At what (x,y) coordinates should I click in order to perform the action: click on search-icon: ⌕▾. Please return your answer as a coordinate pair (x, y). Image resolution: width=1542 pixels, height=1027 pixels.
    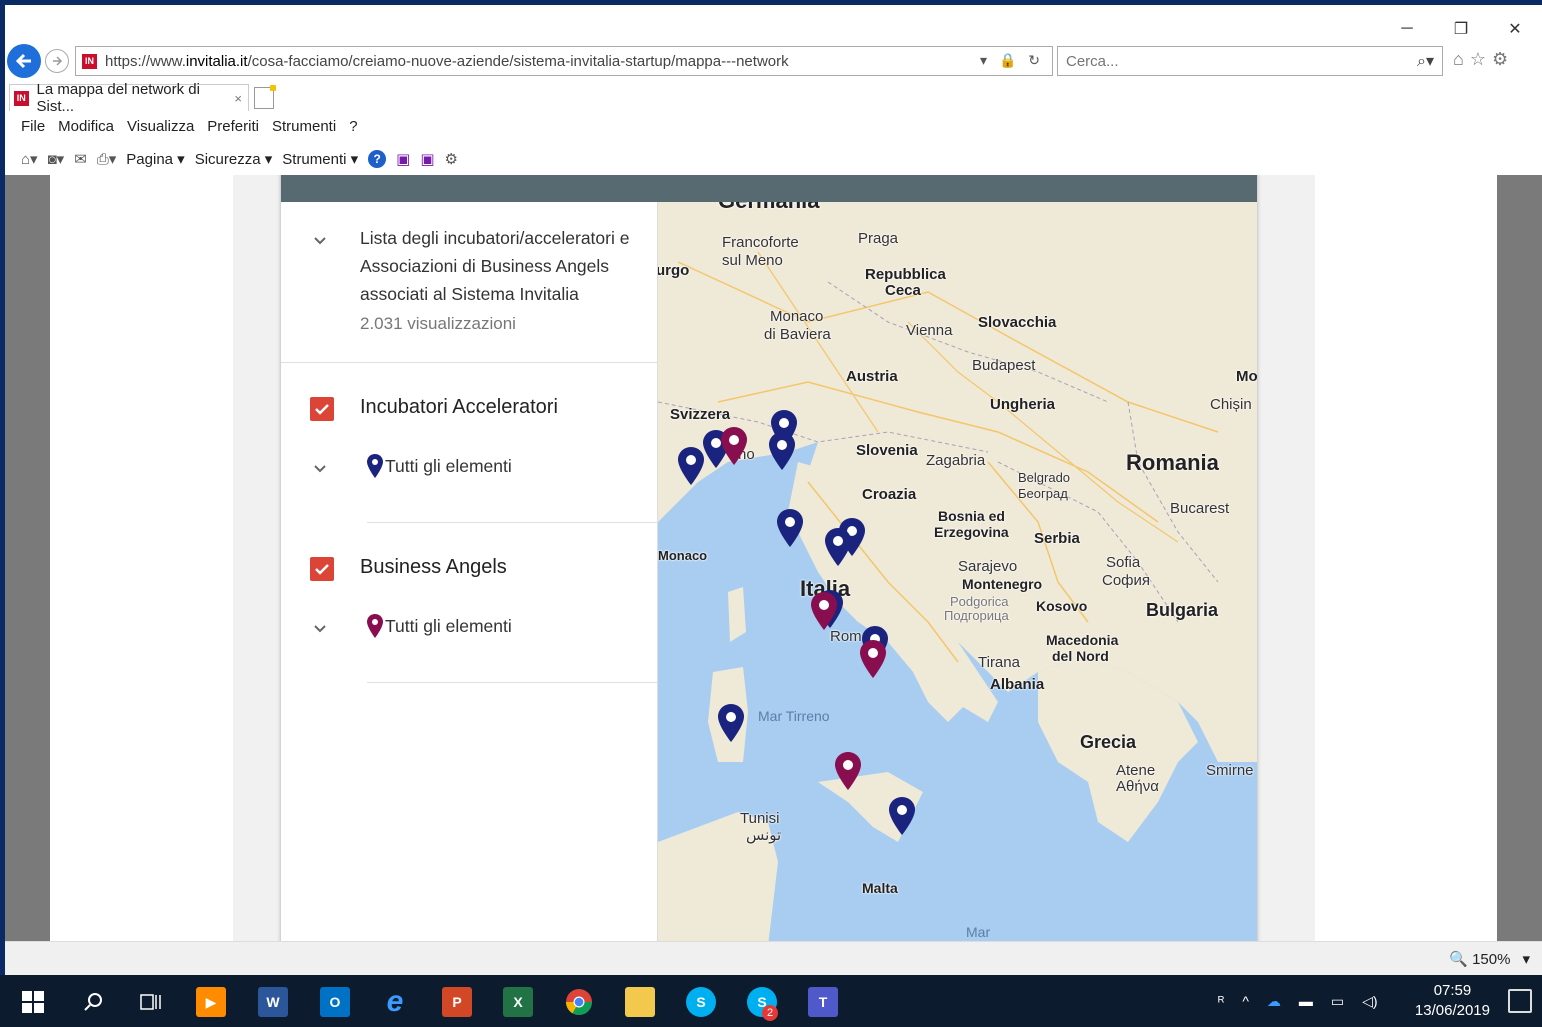
    Looking at the image, I should click on (1425, 61).